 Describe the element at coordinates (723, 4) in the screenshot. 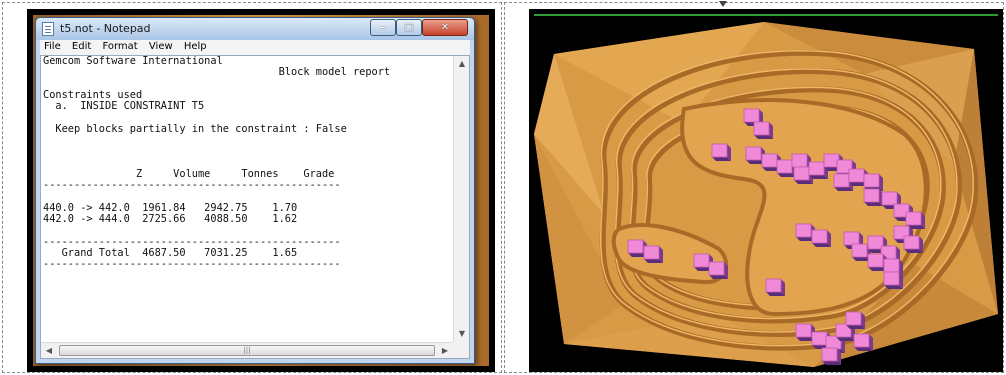

I see `cursor-mark-icon` at that location.